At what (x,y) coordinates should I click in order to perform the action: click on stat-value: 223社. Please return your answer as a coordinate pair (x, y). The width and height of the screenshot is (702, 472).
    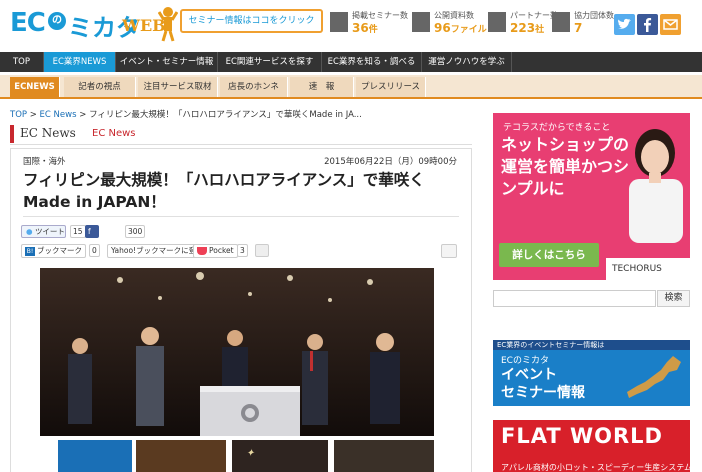
    Looking at the image, I should click on (527, 28).